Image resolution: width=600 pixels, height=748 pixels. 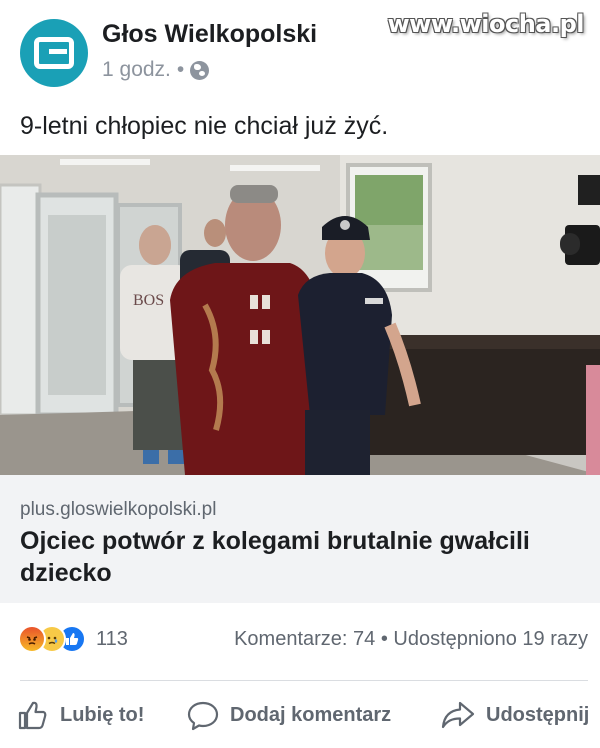 What do you see at coordinates (73, 639) in the screenshot?
I see `reactions-summary: 113` at bounding box center [73, 639].